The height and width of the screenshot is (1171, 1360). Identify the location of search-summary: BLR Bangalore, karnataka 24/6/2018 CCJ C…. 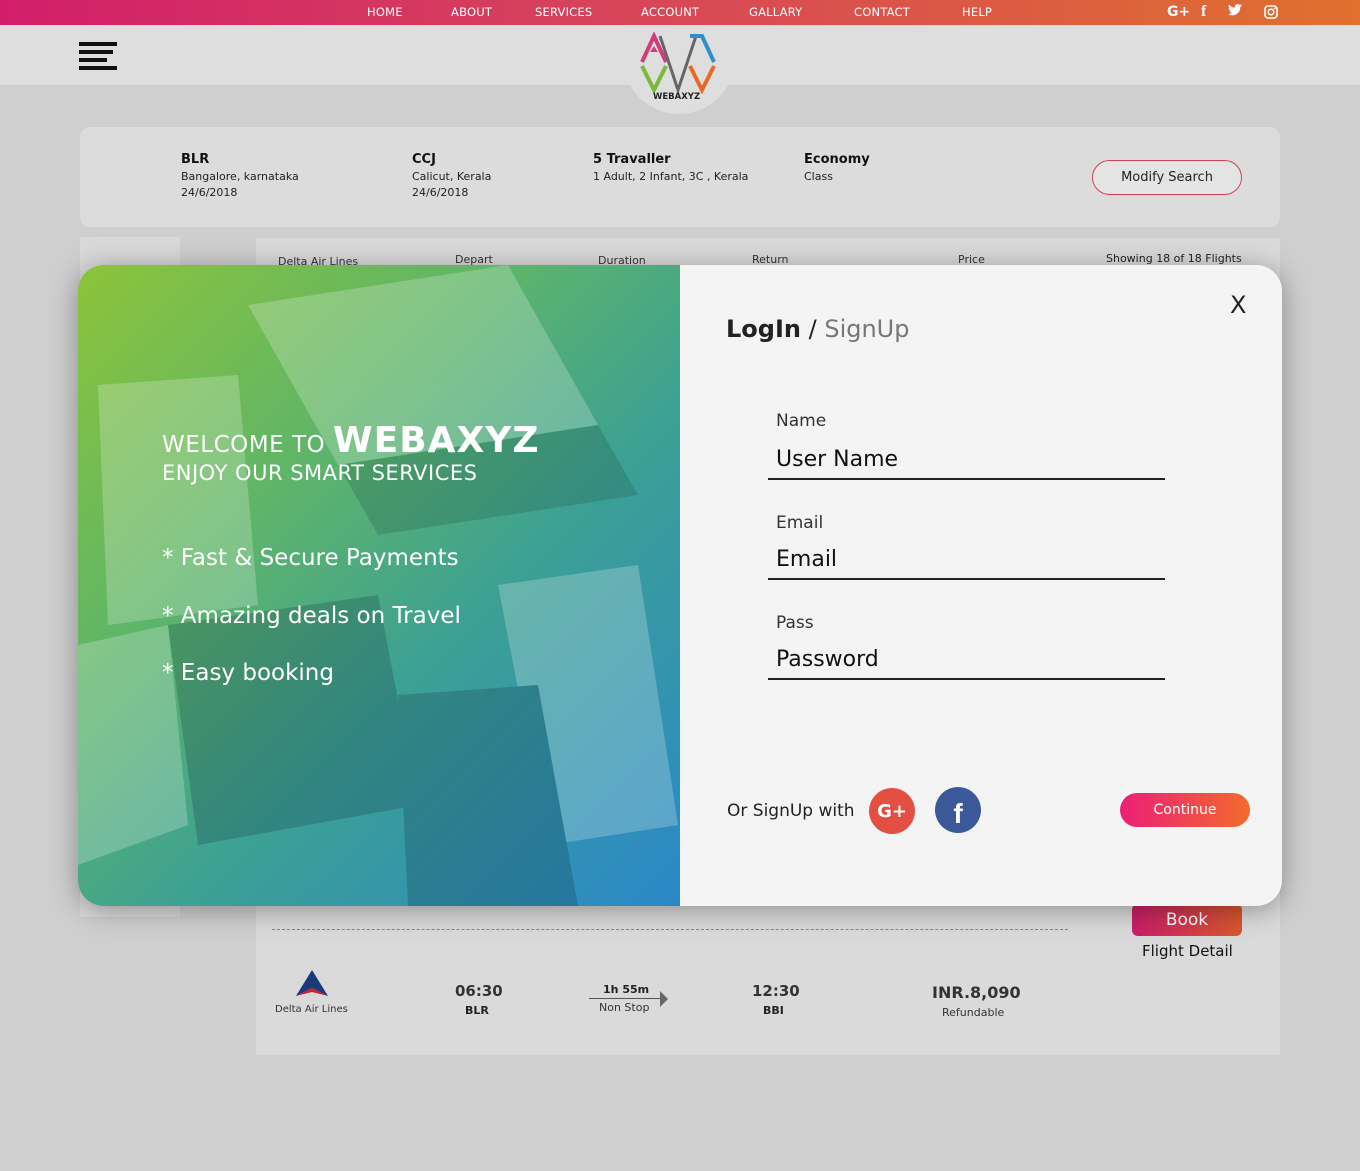
(680, 177).